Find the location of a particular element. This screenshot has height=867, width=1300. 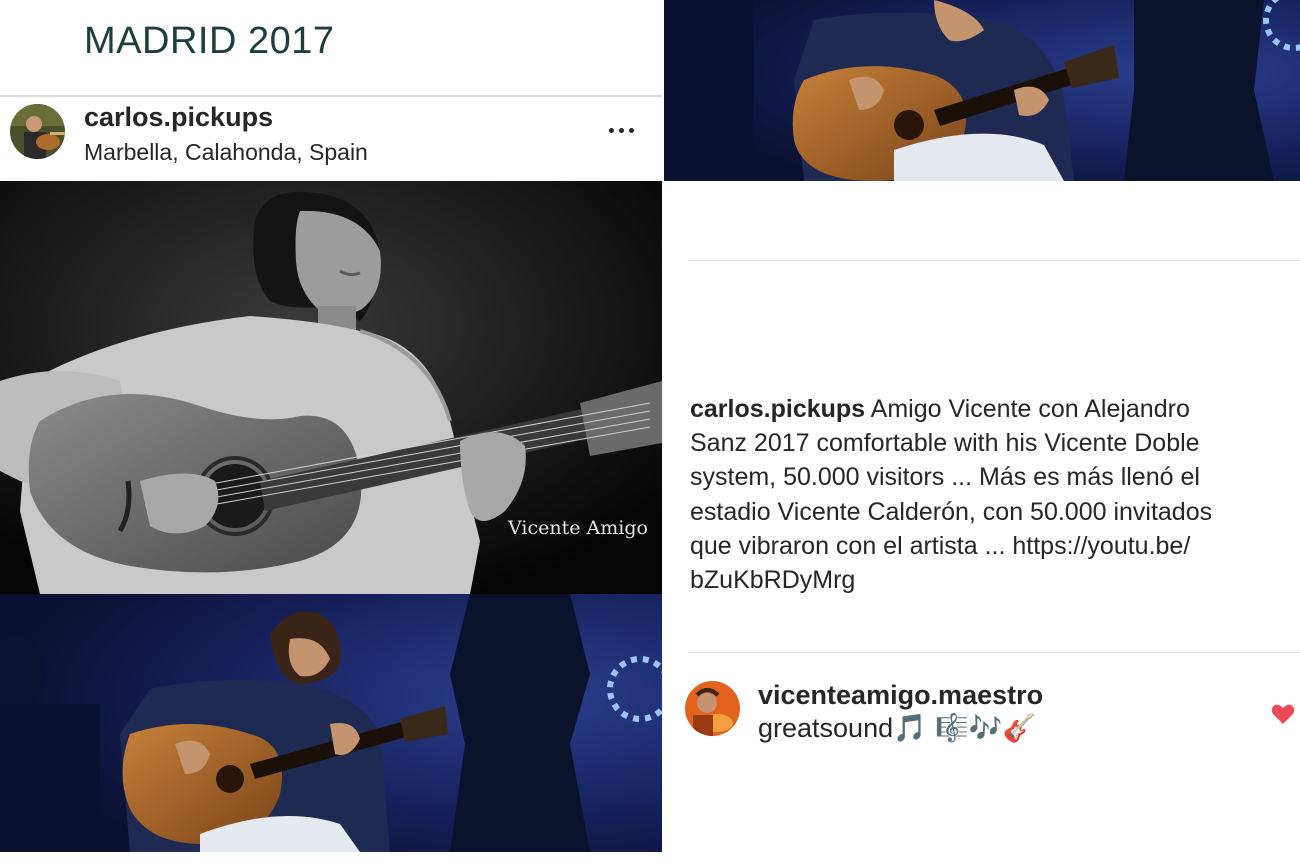

comment-text: greatsound🎵 🎼🎶🎸 is located at coordinates (897, 728).